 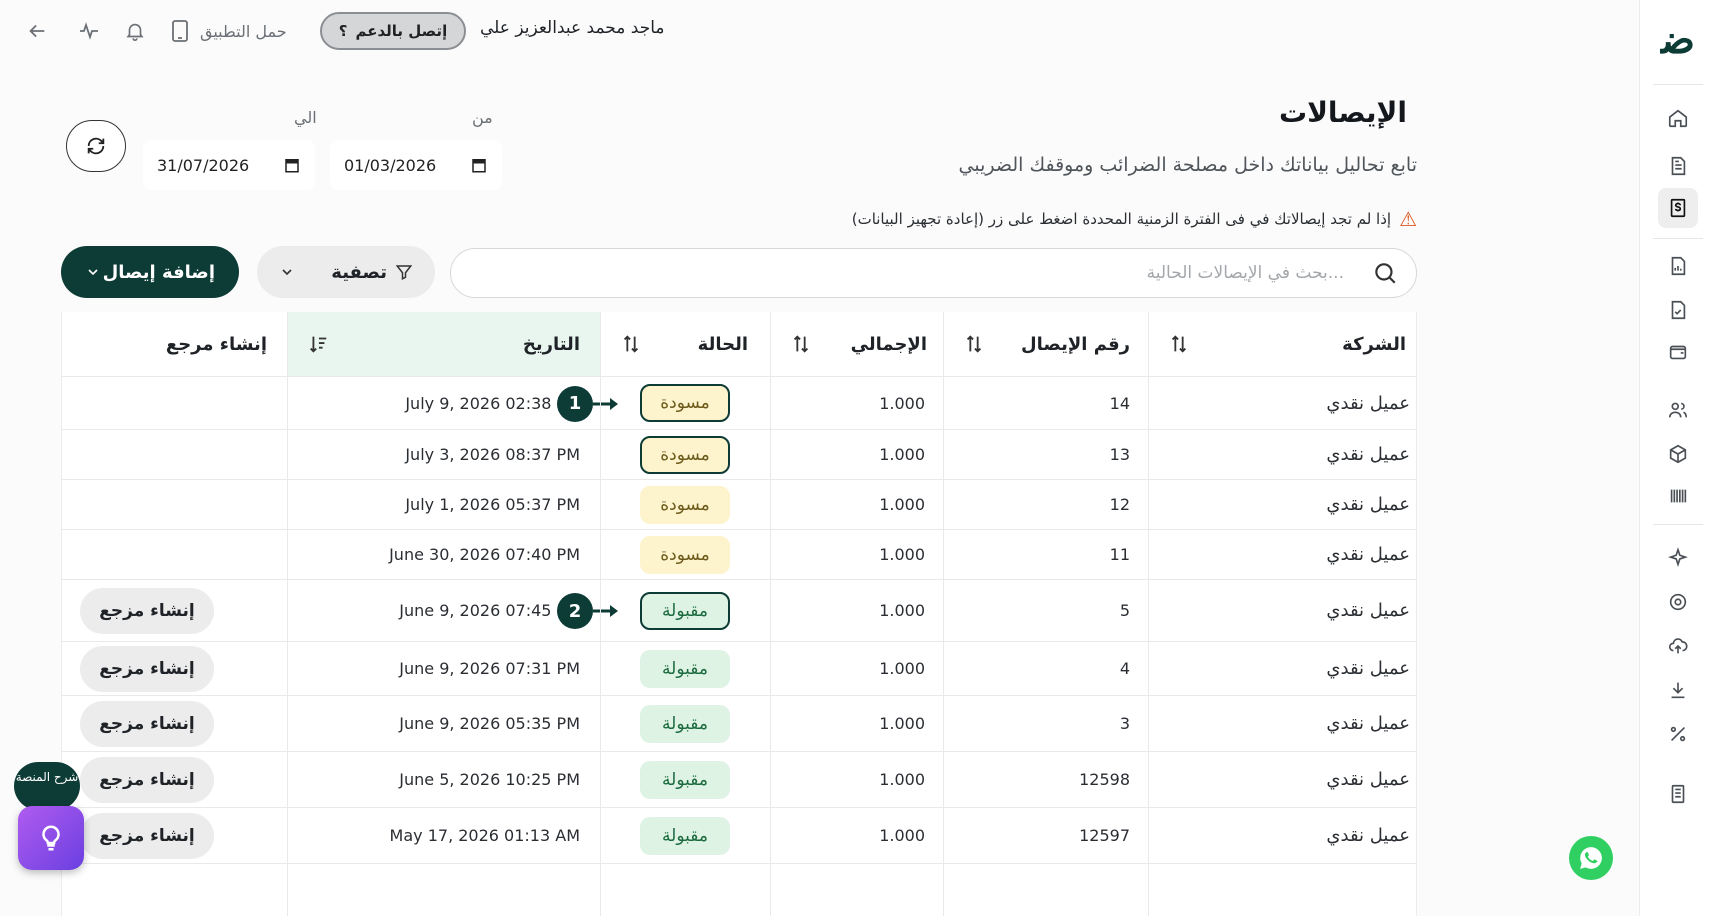 I want to click on download-app-link: حمل التطبيق, so click(x=228, y=31).